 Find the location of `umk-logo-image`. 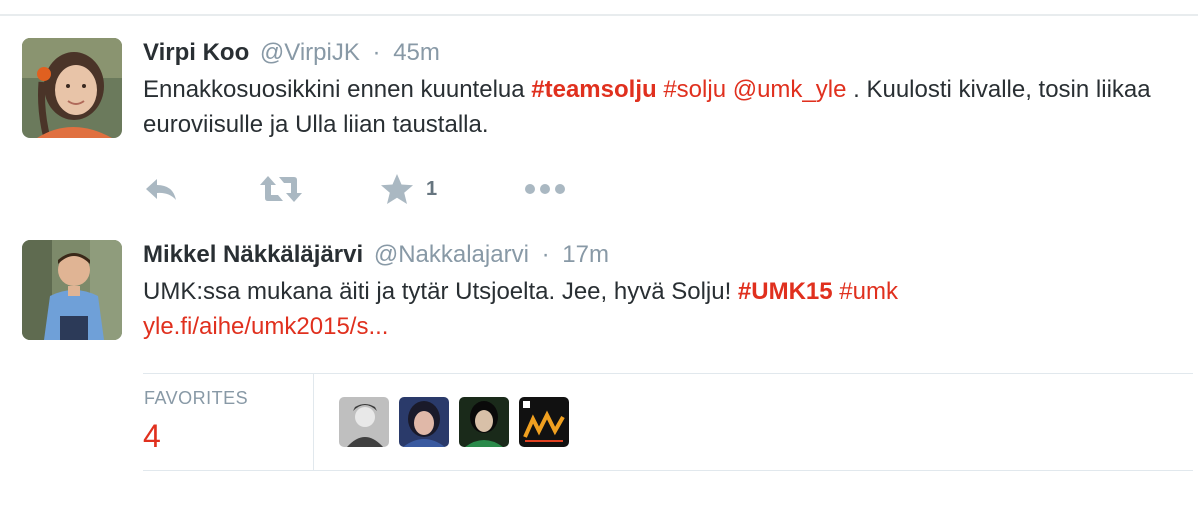

umk-logo-image is located at coordinates (544, 422).